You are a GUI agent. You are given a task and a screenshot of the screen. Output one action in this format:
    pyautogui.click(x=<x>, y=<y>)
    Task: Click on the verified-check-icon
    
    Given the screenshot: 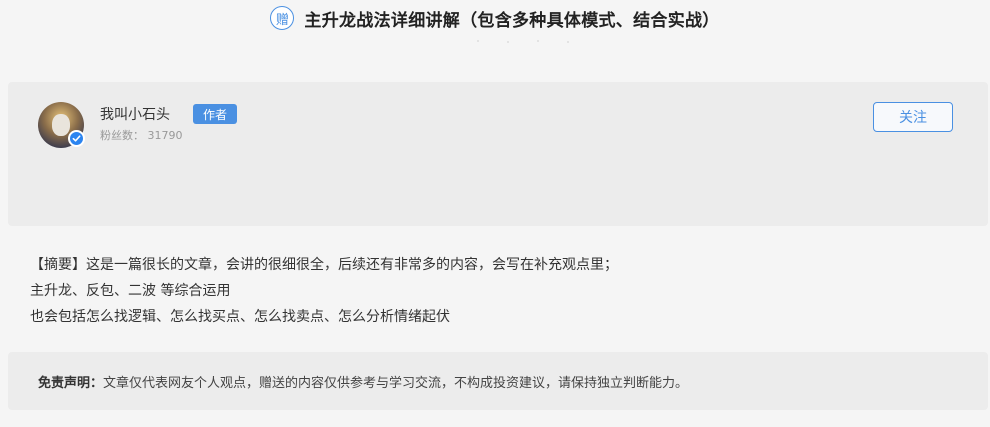 What is the action you would take?
    pyautogui.click(x=76, y=138)
    